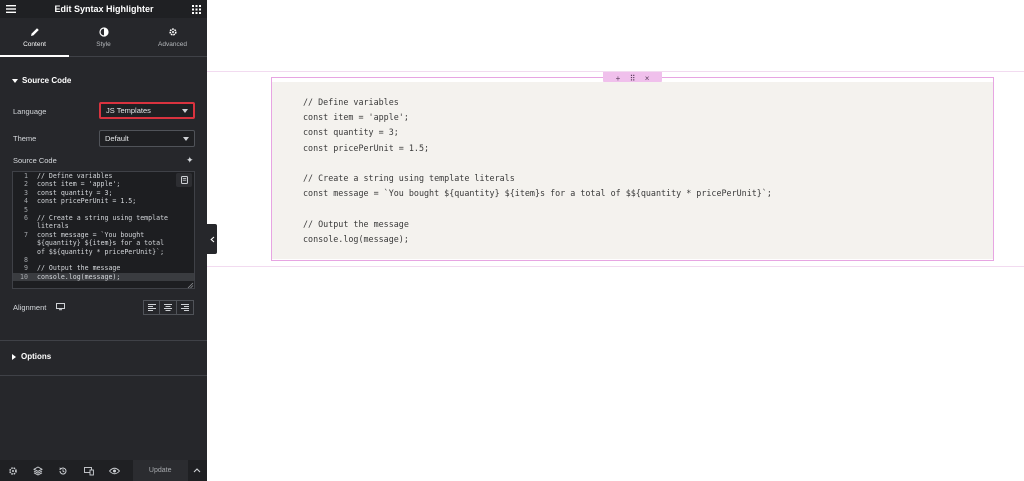 This screenshot has height=481, width=1024. What do you see at coordinates (24, 276) in the screenshot?
I see `line-number: 10` at bounding box center [24, 276].